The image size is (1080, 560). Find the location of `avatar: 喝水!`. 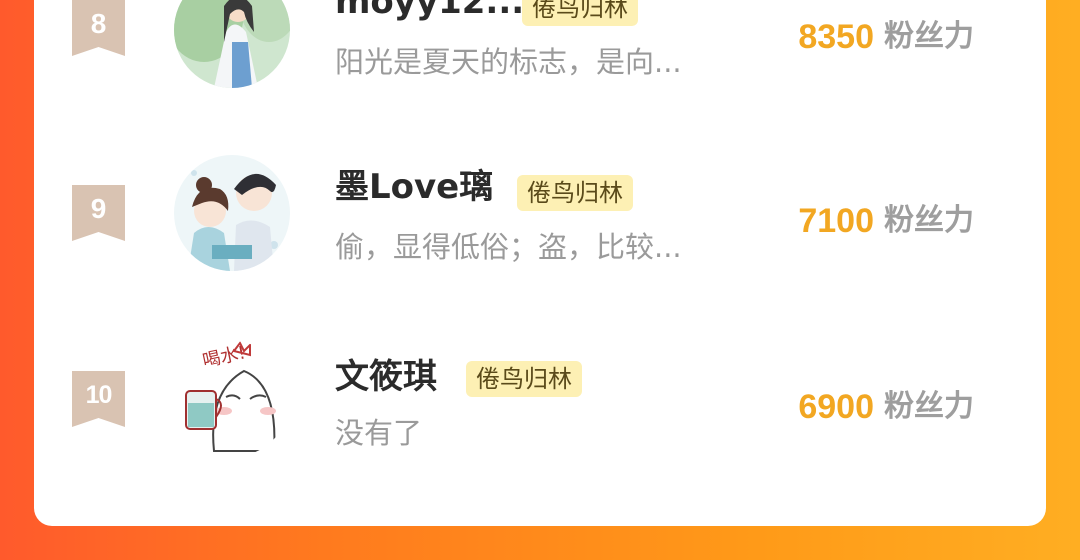

avatar: 喝水! is located at coordinates (232, 399).